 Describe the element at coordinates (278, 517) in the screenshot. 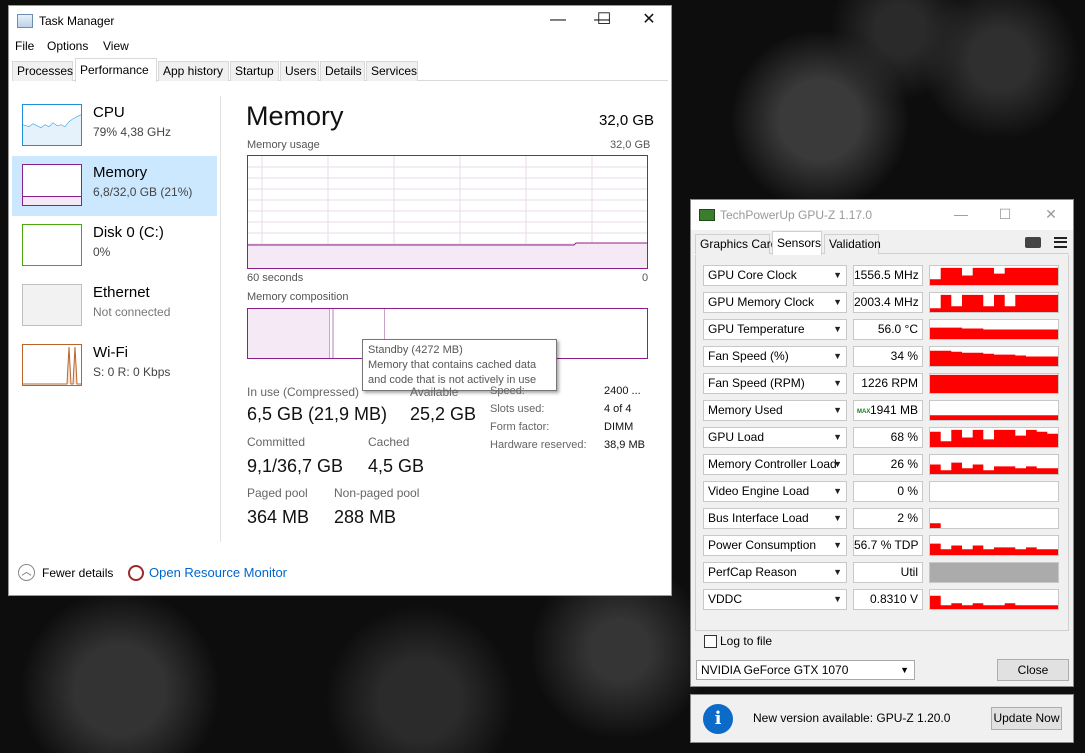

I see `paged-pool-value: 364 MB` at that location.